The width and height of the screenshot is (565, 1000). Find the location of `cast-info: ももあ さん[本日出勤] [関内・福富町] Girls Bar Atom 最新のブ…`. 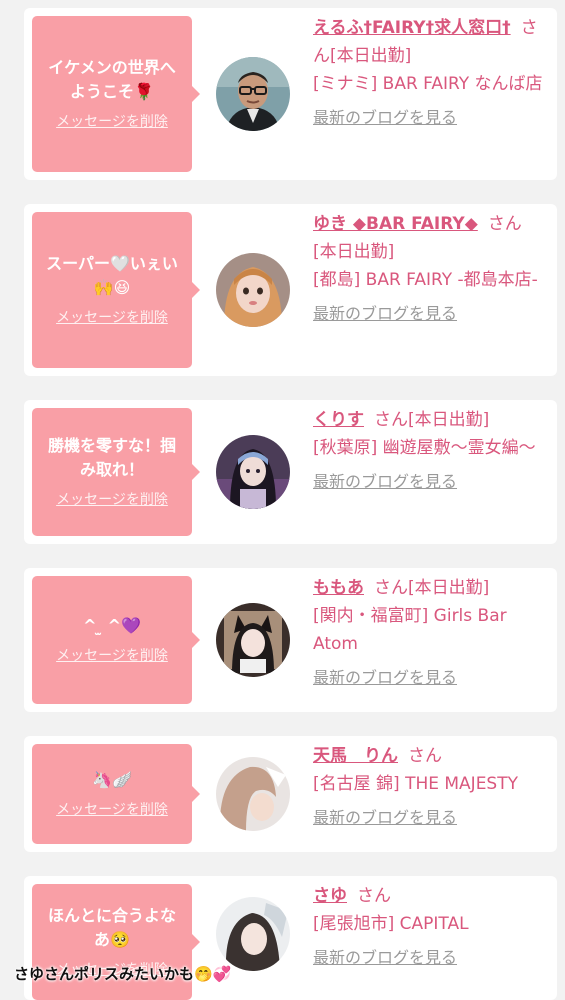

cast-info: ももあ さん[本日出勤] [関内・福富町] Girls Bar Atom 最新のブ… is located at coordinates (431, 633).